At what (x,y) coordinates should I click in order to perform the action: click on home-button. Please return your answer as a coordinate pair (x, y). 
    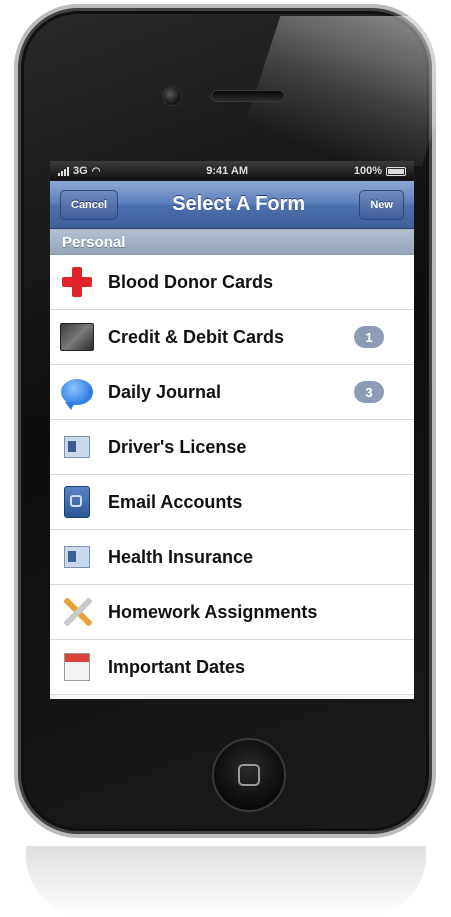
    Looking at the image, I should click on (249, 775).